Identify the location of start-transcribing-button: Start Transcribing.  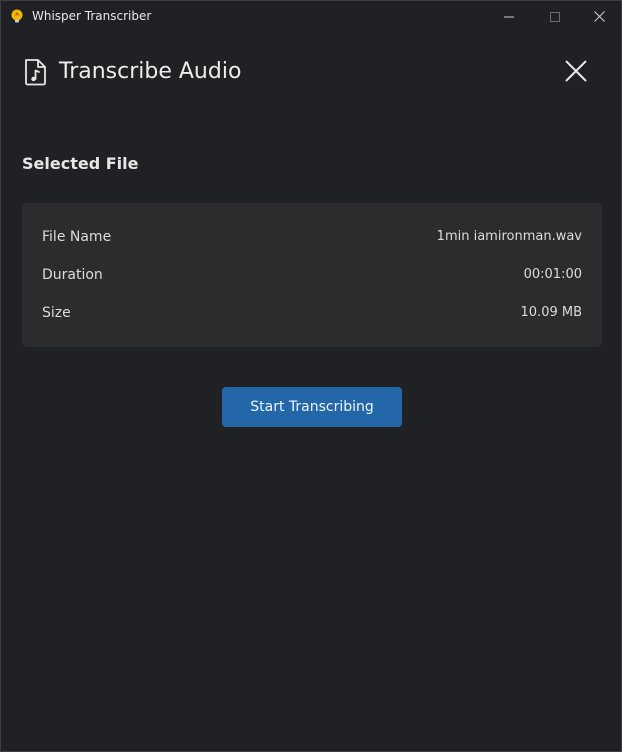
(312, 407).